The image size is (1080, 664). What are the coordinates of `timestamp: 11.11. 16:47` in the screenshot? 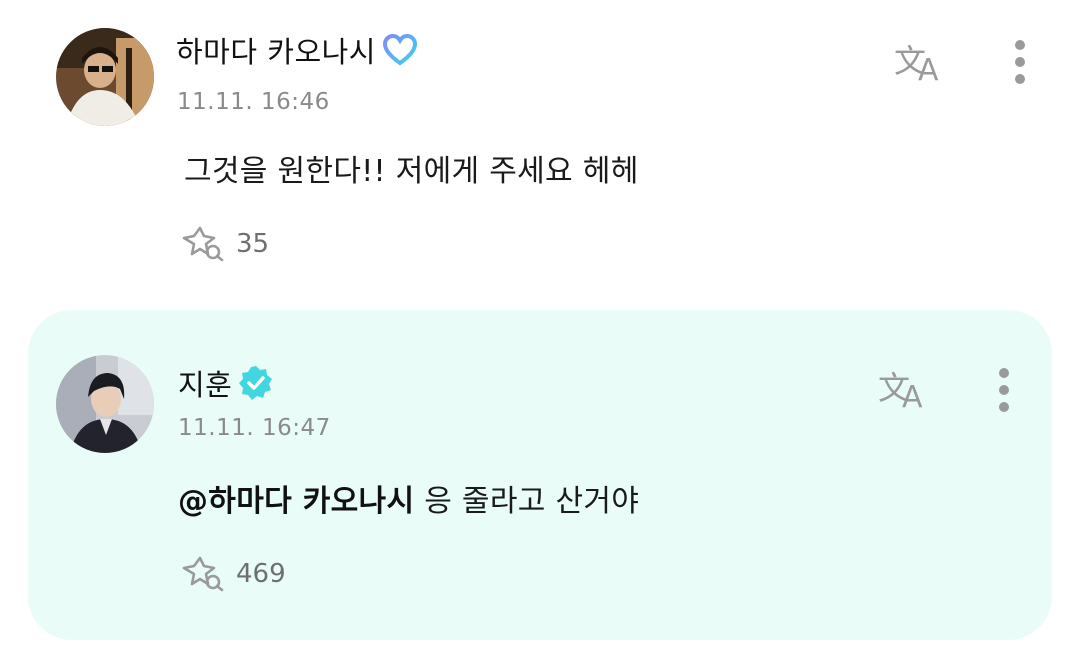 It's located at (254, 428).